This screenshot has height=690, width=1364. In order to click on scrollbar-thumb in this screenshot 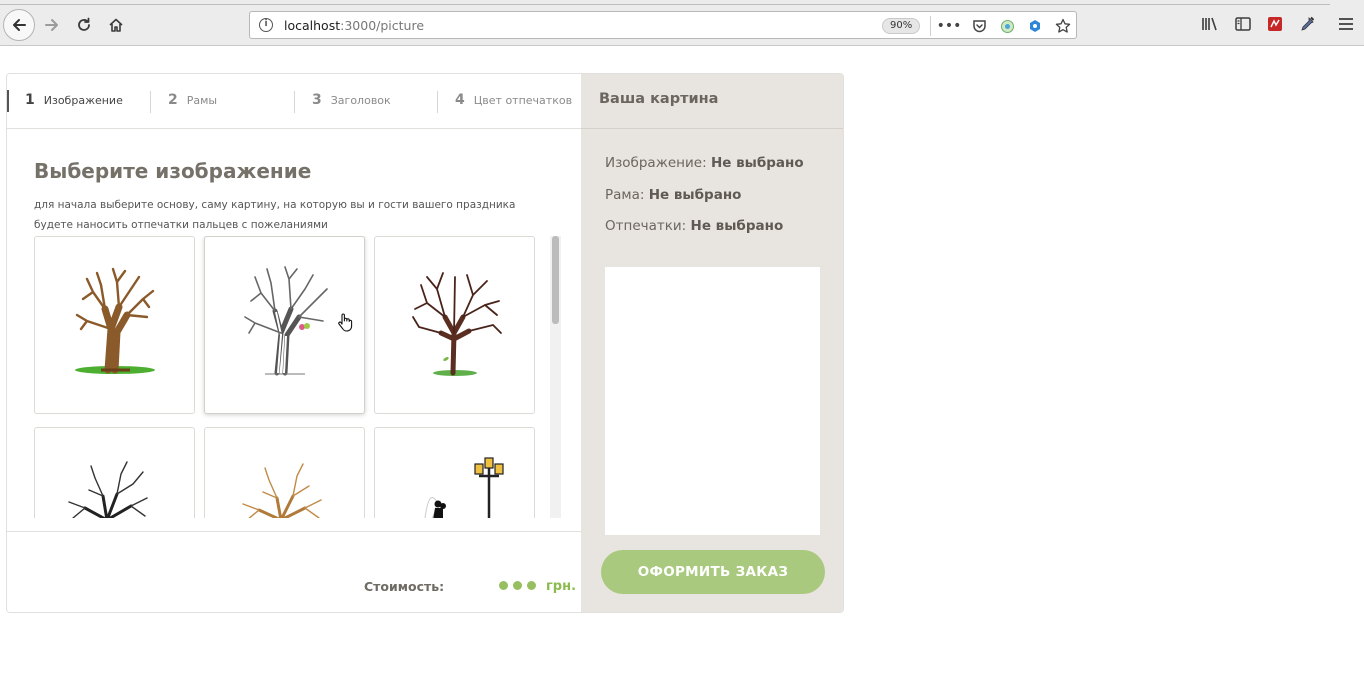, I will do `click(555, 280)`.